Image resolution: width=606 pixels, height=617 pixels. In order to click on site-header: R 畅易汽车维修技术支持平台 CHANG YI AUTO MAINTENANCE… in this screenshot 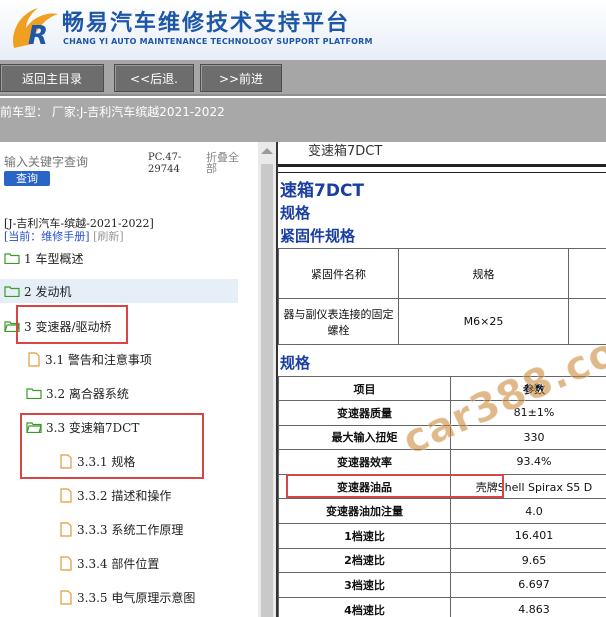, I will do `click(303, 30)`.